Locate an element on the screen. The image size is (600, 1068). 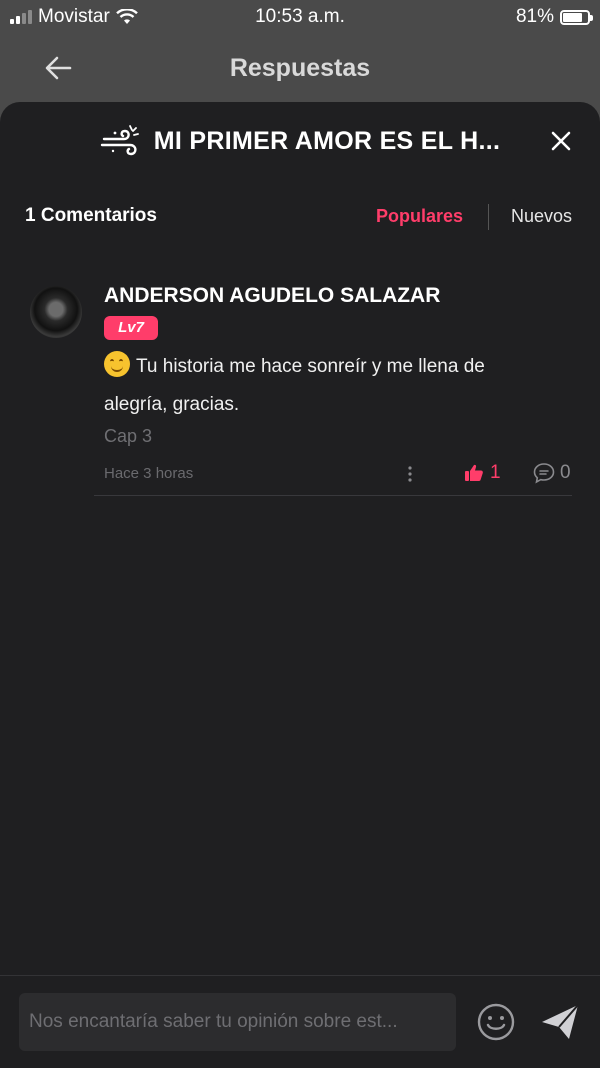
input-bar is located at coordinates (300, 1021).